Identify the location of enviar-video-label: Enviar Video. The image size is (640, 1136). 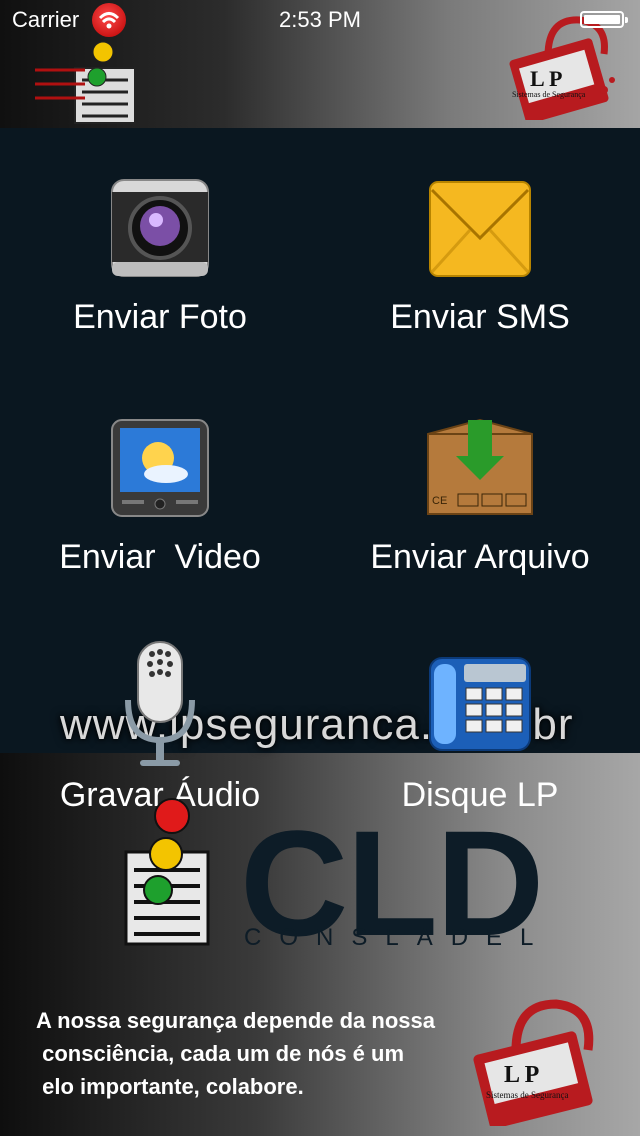
(160, 557).